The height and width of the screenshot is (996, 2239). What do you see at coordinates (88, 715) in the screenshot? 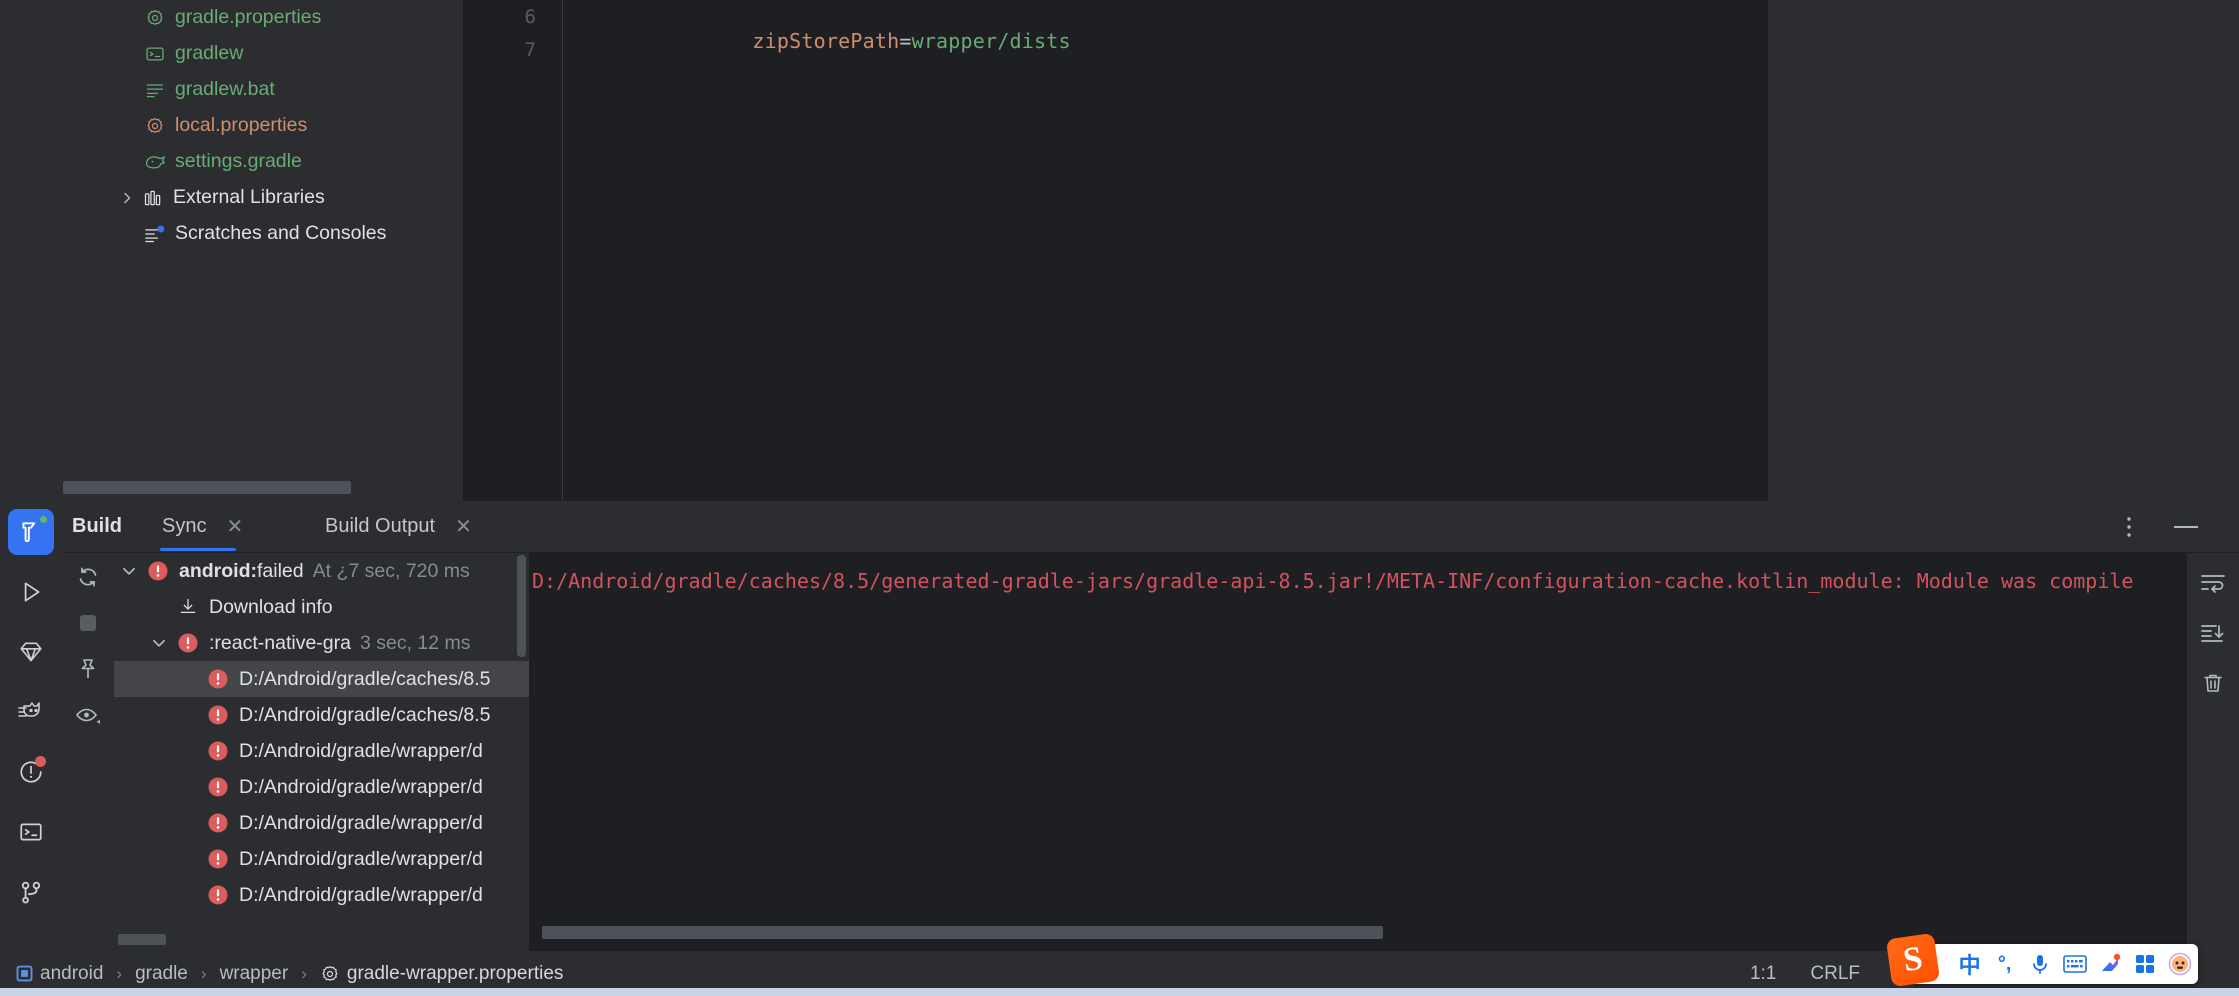
I see `filter-button` at bounding box center [88, 715].